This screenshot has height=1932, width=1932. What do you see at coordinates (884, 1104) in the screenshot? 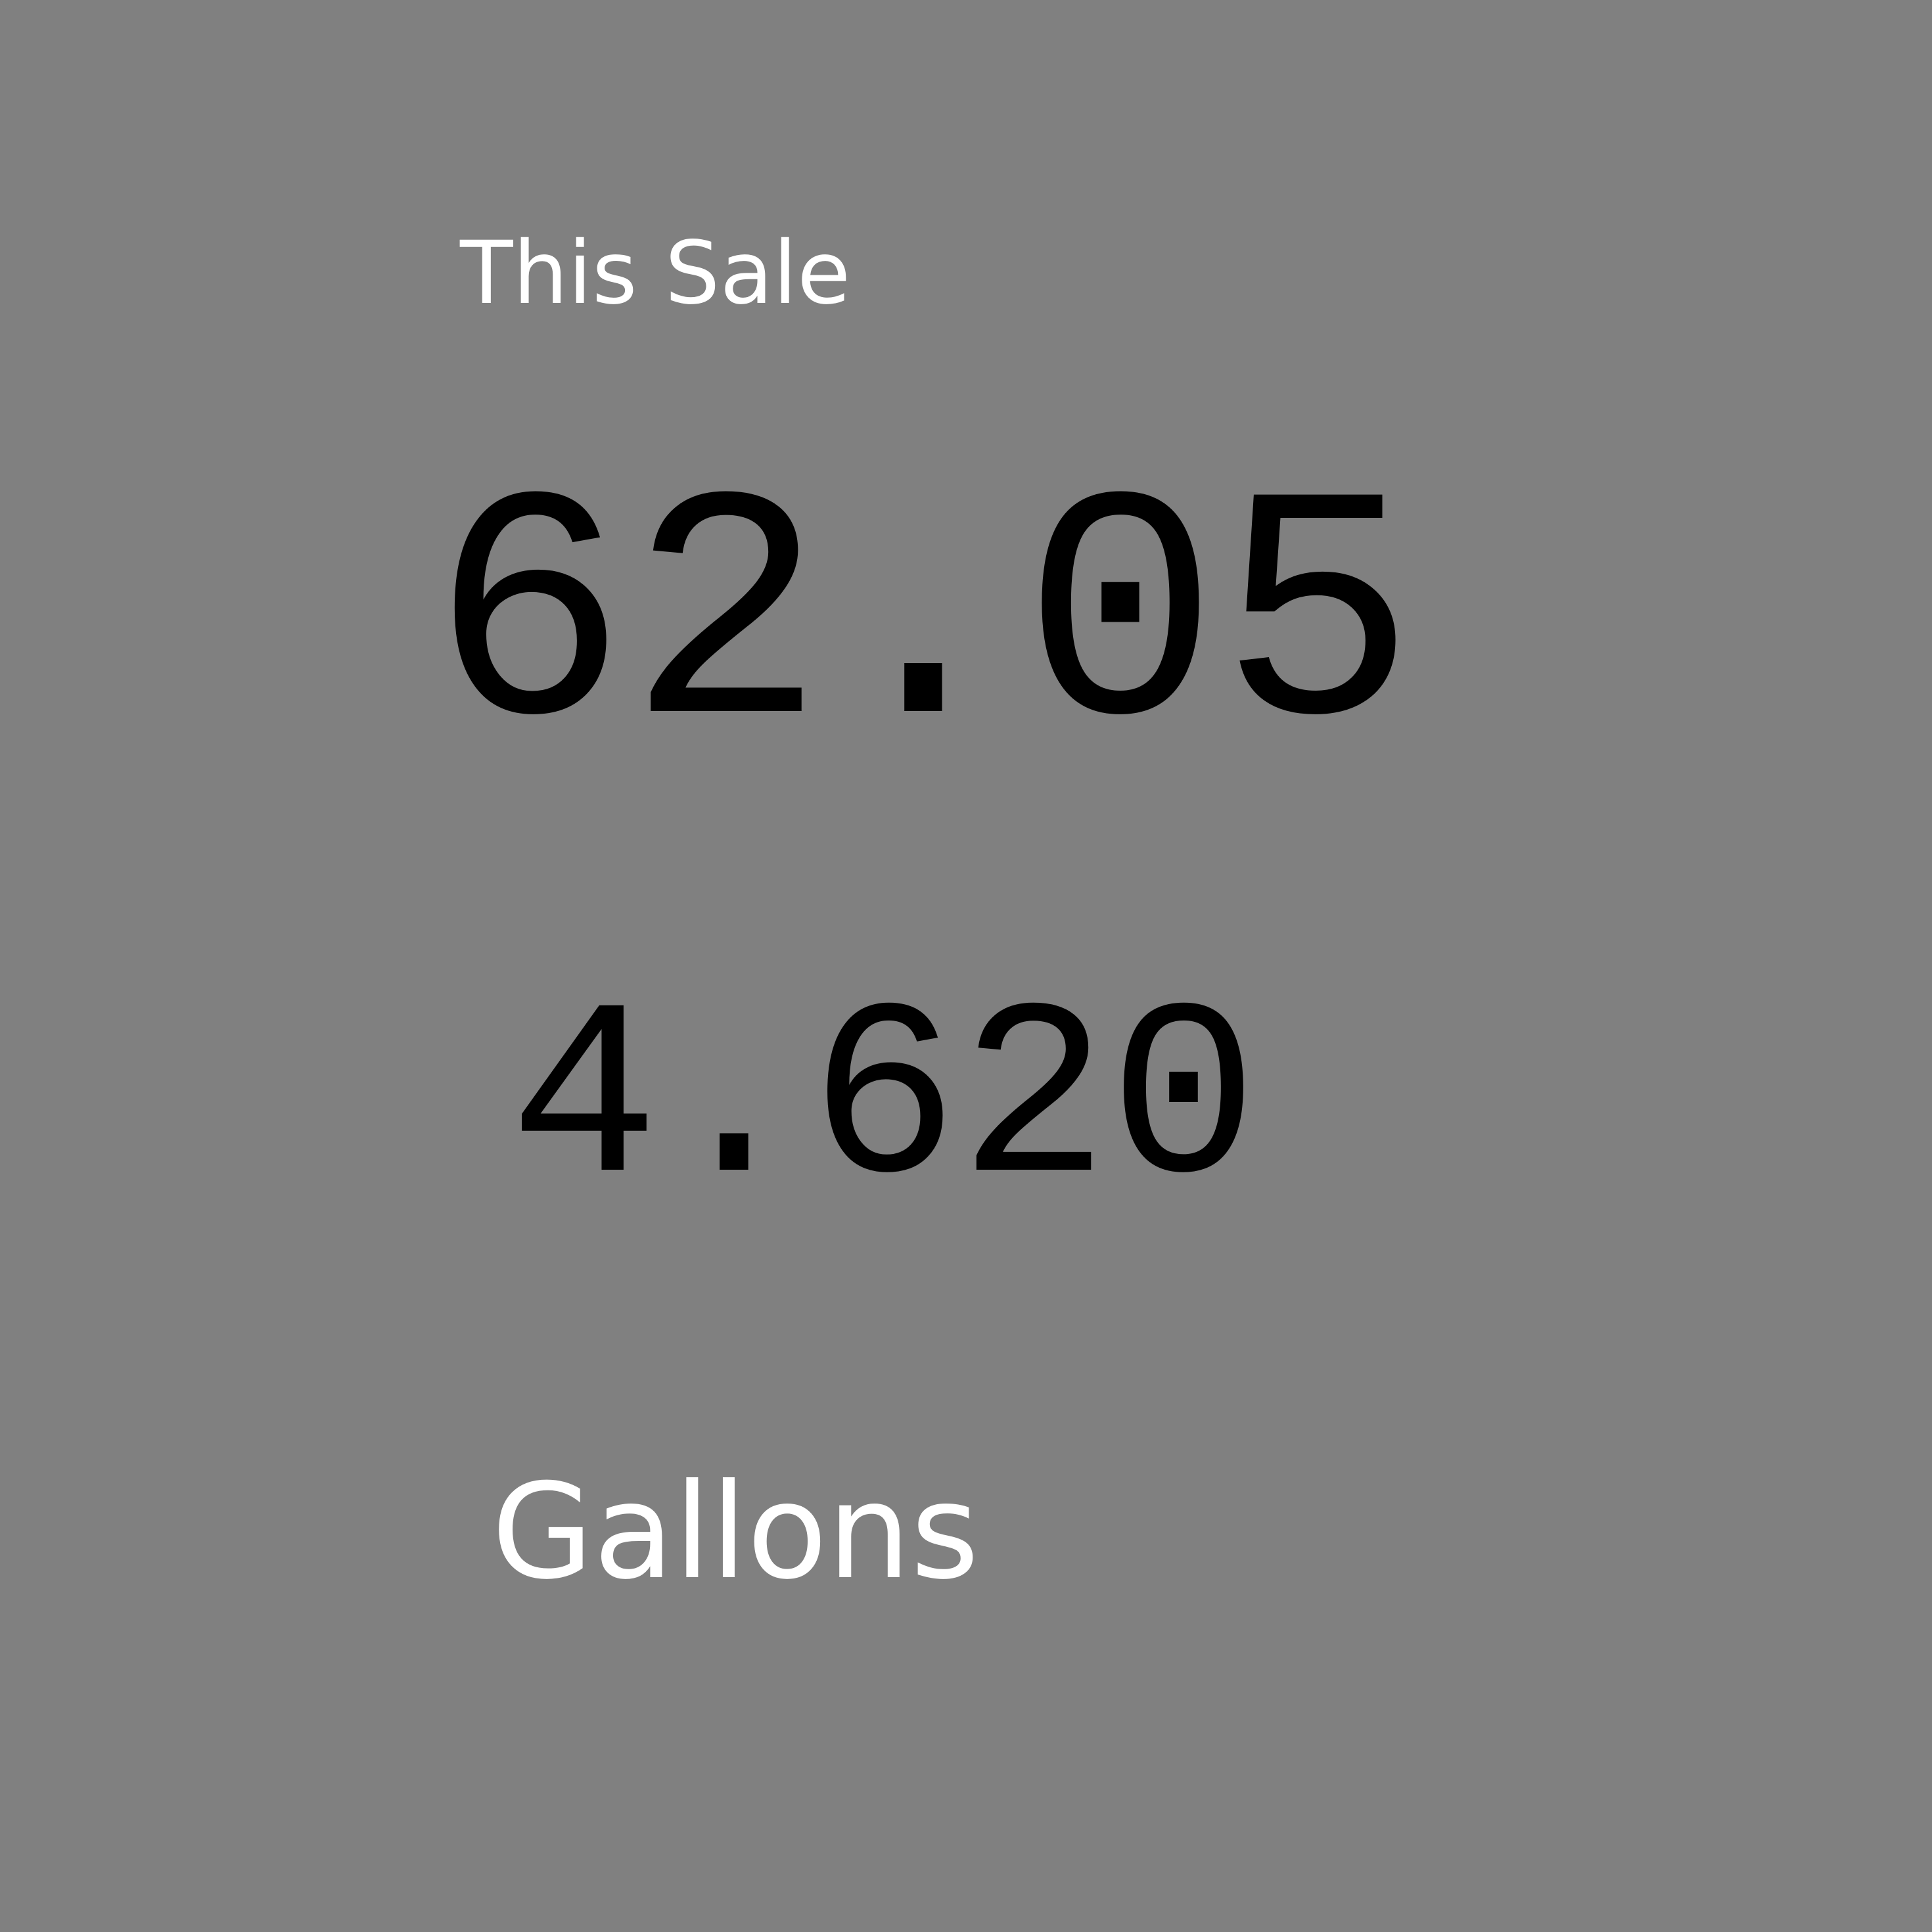
I see `gallons-amount-readout: 4.620` at bounding box center [884, 1104].